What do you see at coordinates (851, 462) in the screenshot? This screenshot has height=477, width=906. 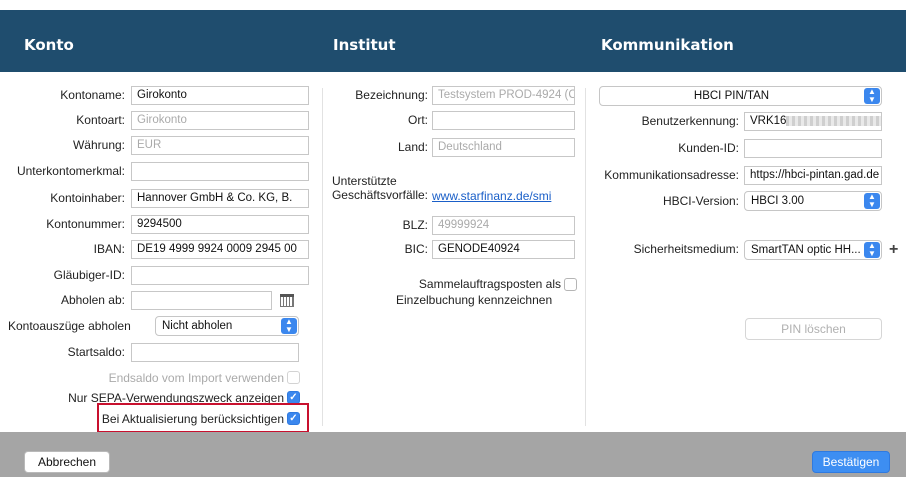 I see `bestaetigen-button: Bestätigen` at bounding box center [851, 462].